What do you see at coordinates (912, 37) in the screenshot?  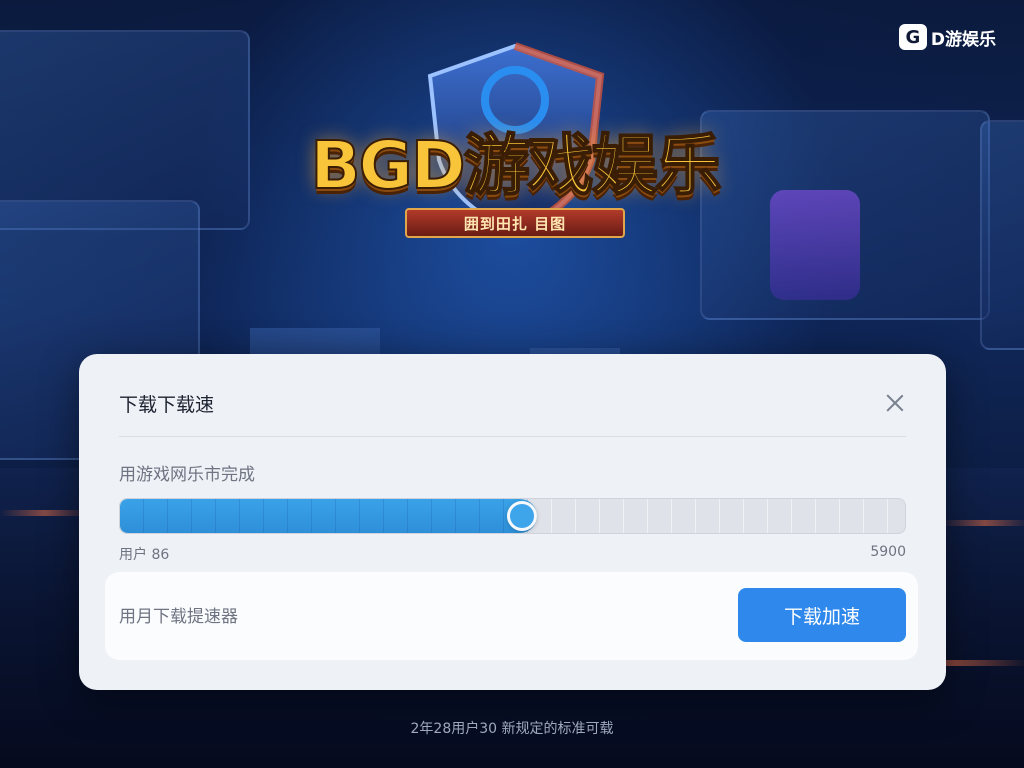 I see `brand-badge-icon: G` at bounding box center [912, 37].